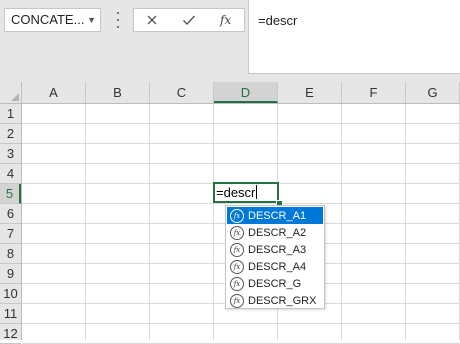 The width and height of the screenshot is (460, 344). I want to click on enter-button, so click(189, 20).